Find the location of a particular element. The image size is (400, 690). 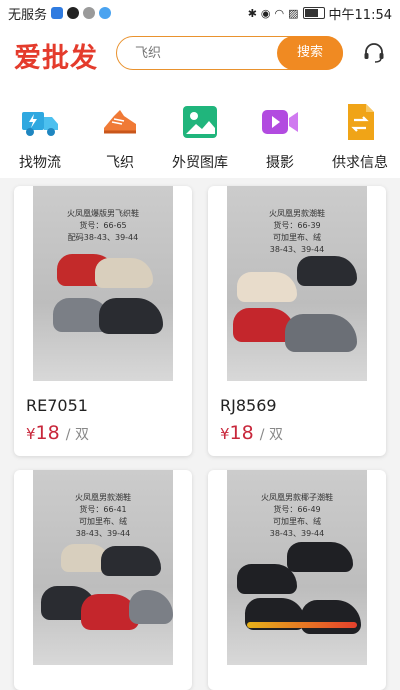

product-image: 火凤凰男款椰子潮鞋 货号：66-49 可加里布、绒 38-43、39-44 is located at coordinates (297, 567).